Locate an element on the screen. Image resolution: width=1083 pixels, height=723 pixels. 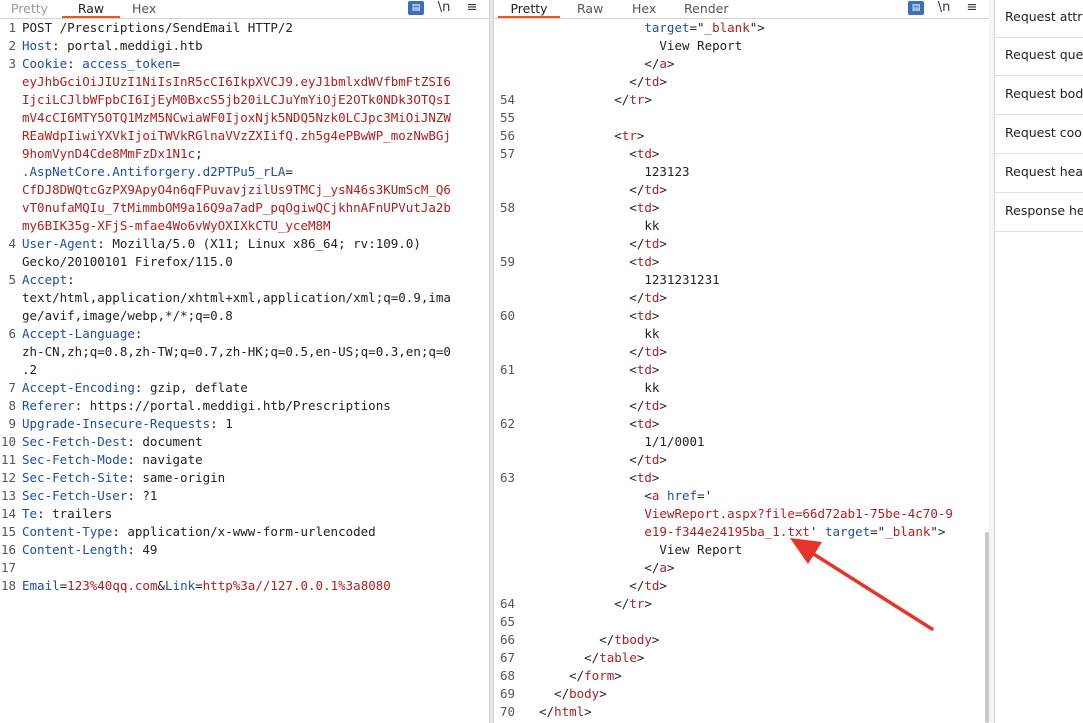
token-text: & is located at coordinates (161, 585).